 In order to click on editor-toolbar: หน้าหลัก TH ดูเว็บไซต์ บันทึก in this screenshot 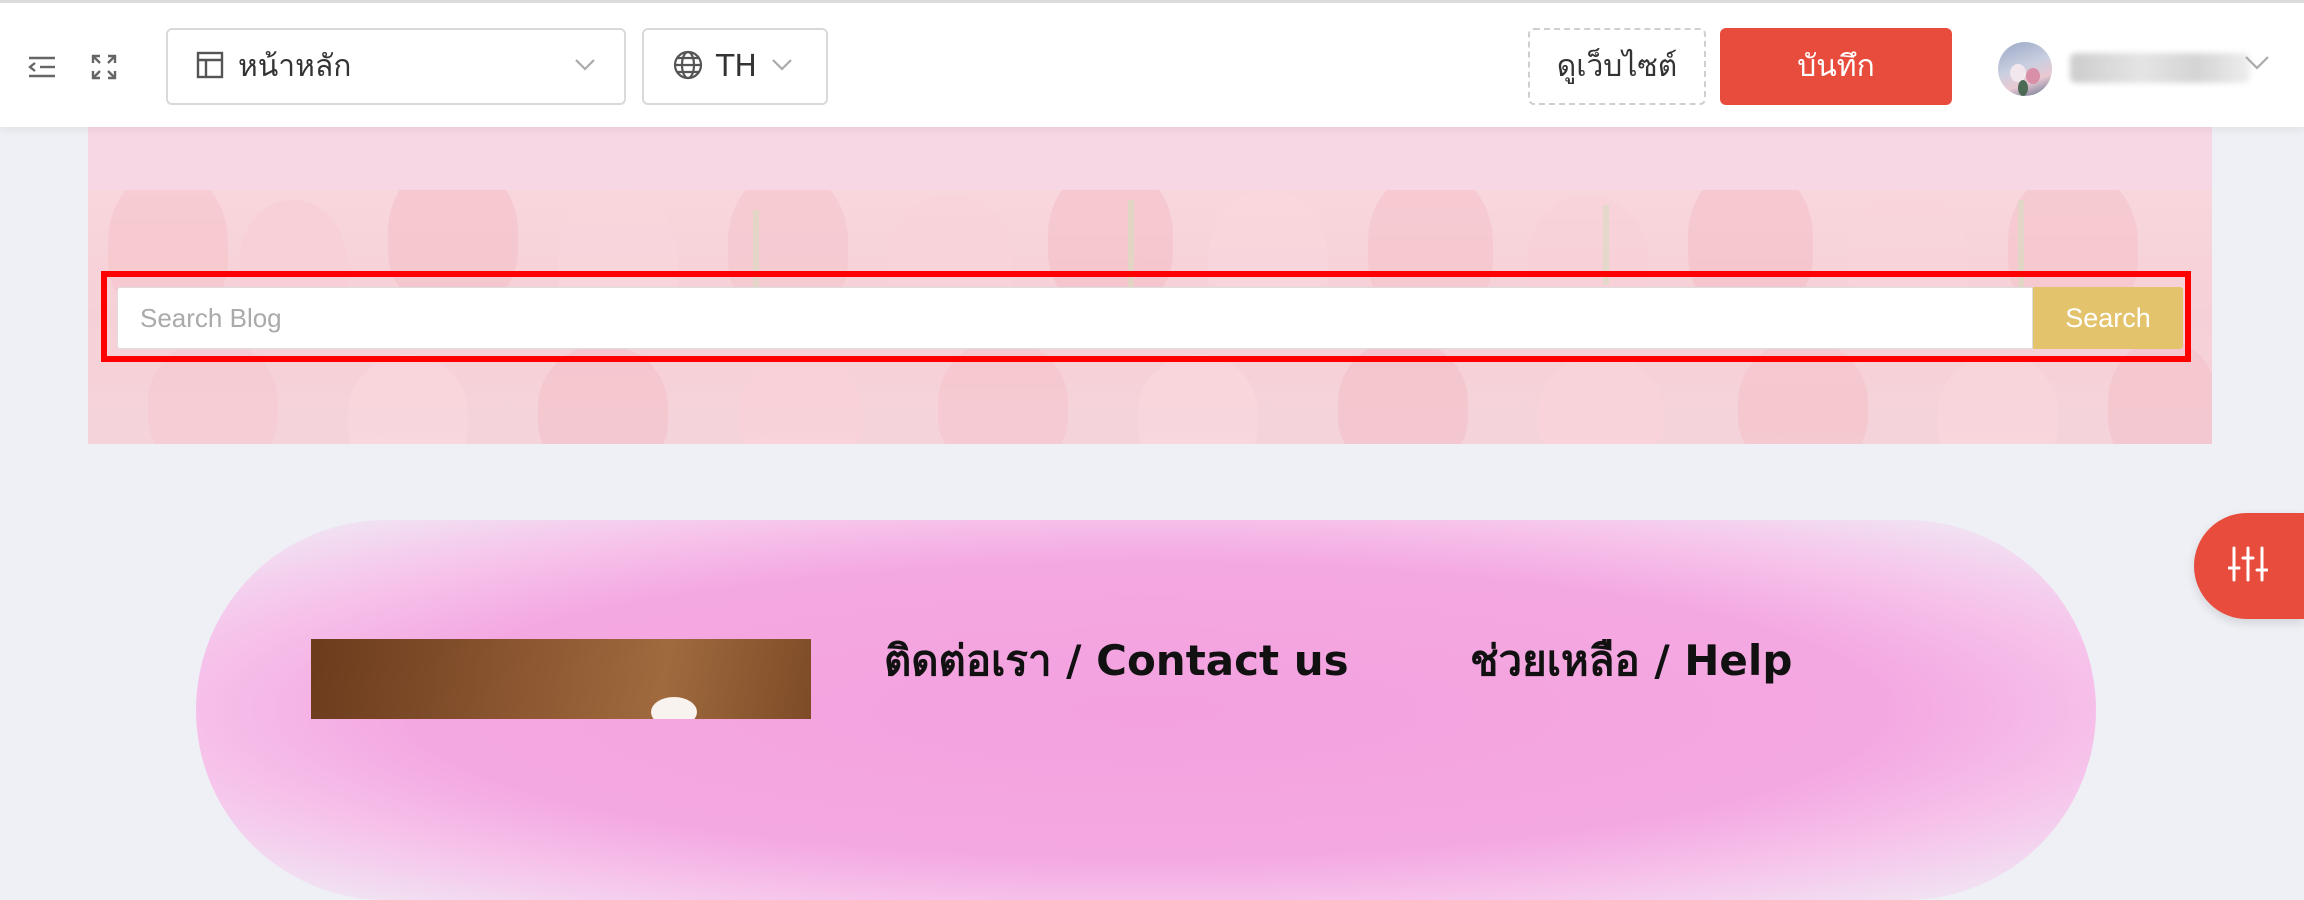, I will do `click(1152, 63)`.